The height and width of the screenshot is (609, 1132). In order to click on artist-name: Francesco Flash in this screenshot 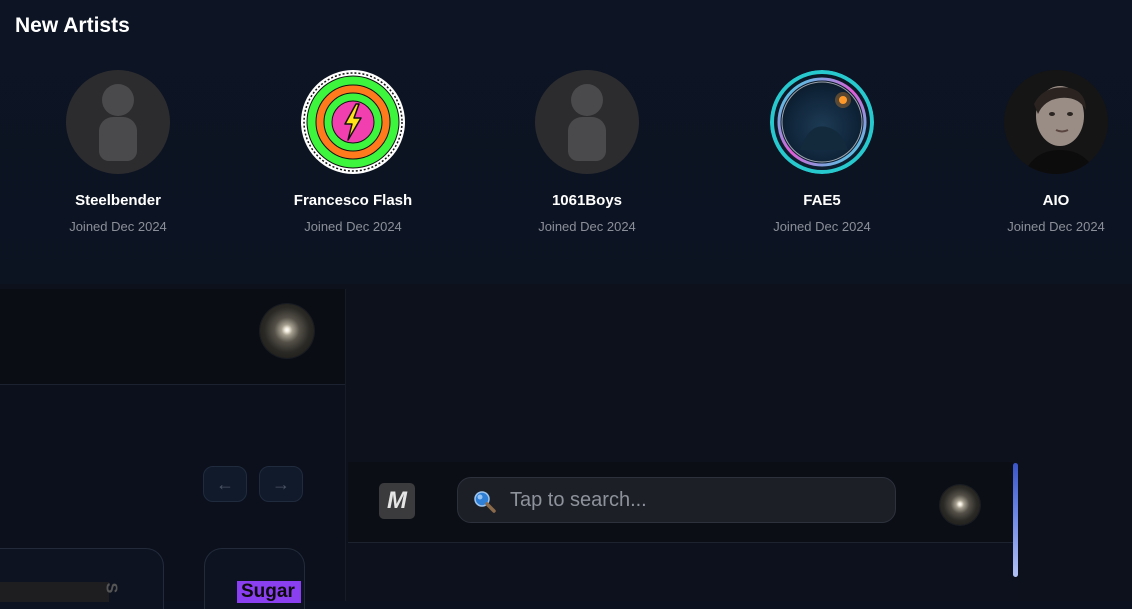, I will do `click(353, 200)`.